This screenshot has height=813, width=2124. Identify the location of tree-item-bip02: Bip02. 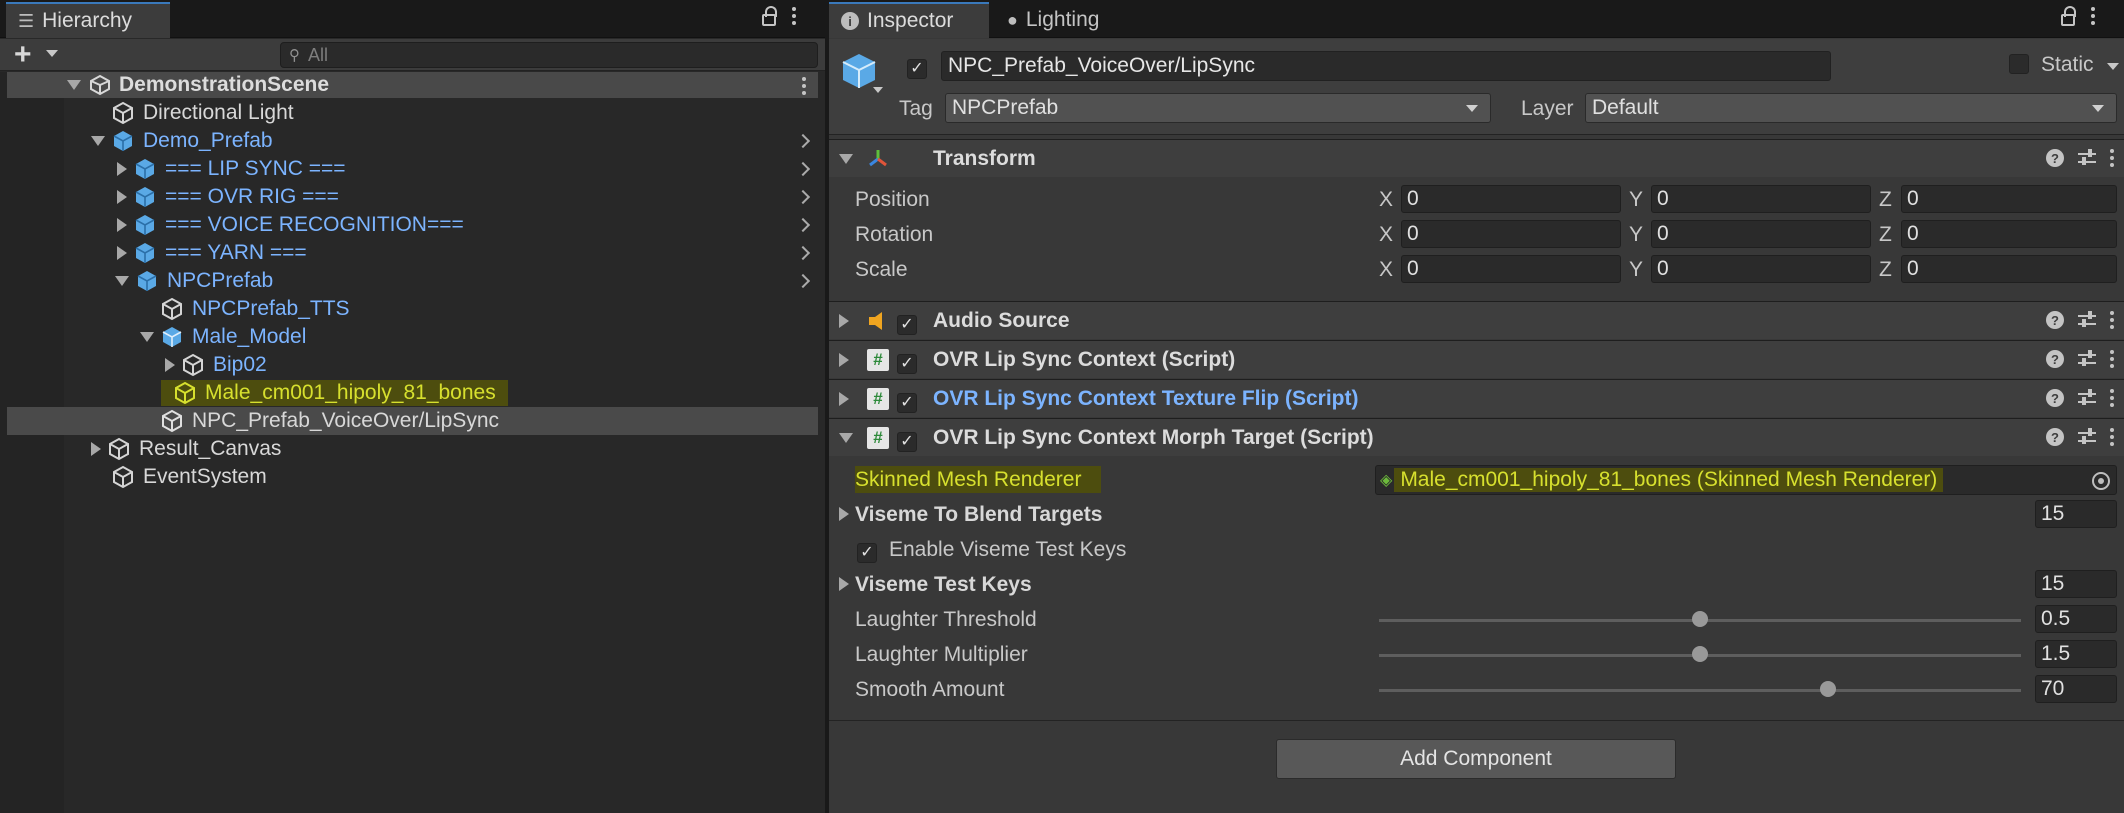
(412, 365).